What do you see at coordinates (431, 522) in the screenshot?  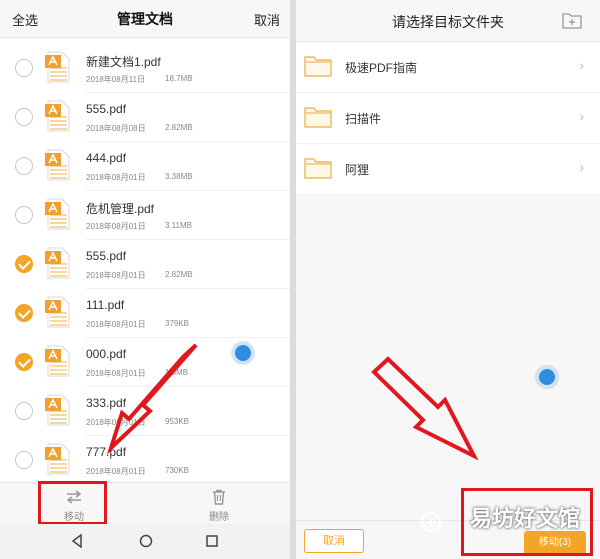 I see `watermark-logo-icon` at bounding box center [431, 522].